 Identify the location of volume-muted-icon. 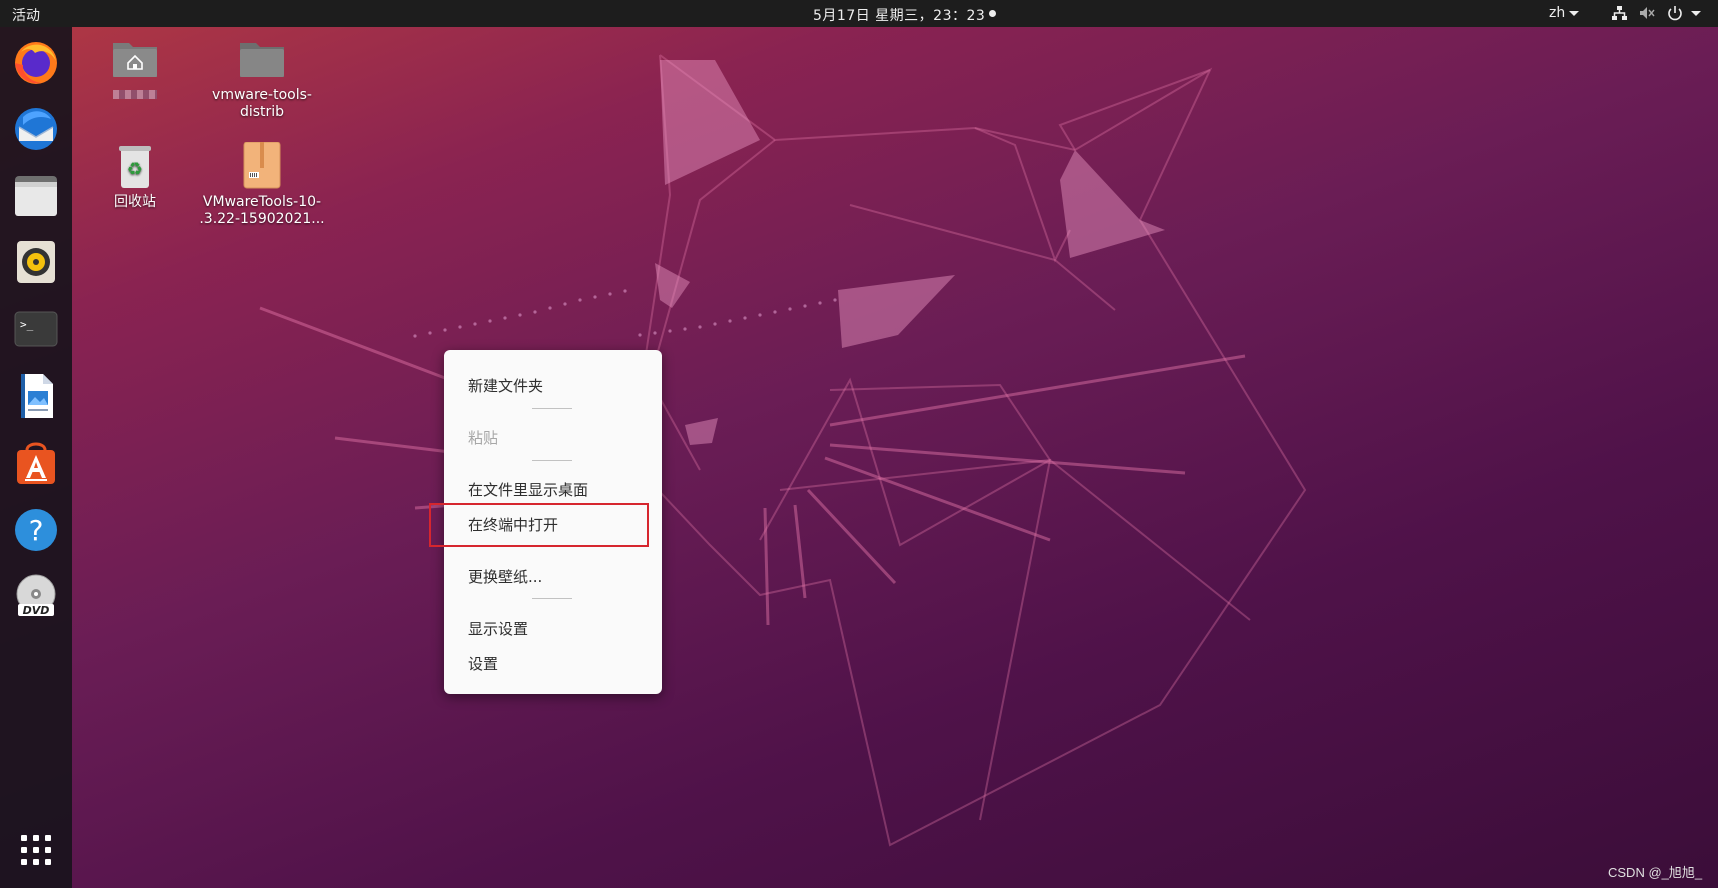
(1647, 13).